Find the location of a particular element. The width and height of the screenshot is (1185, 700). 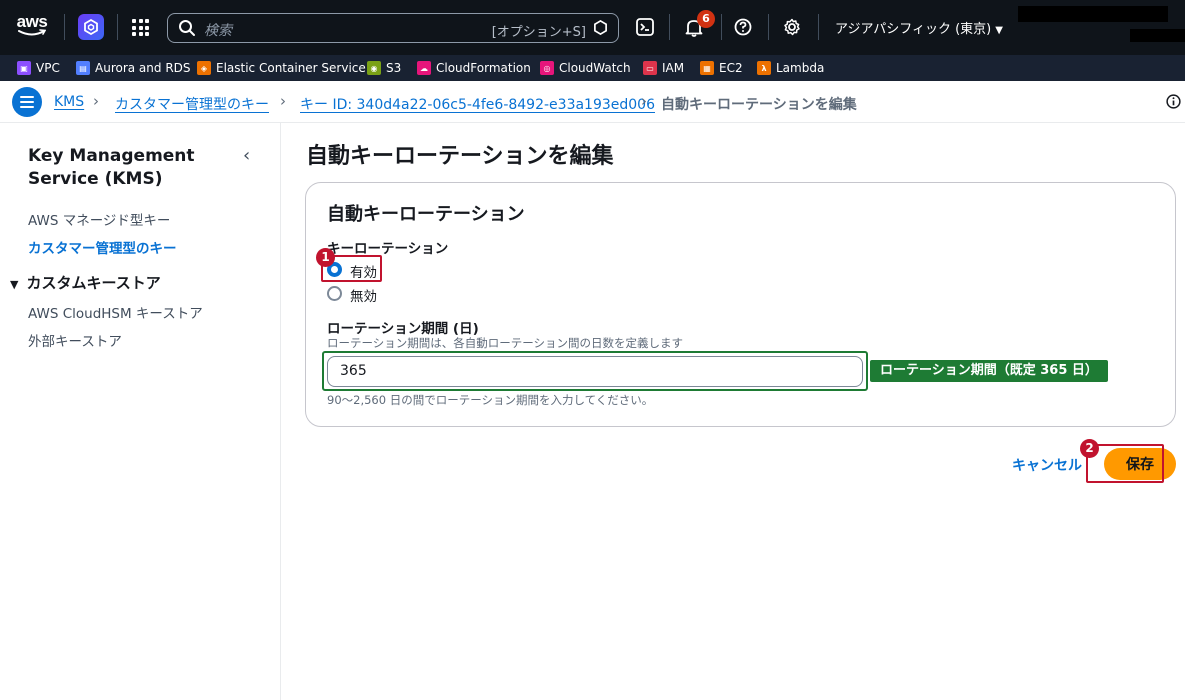

radio-disabled is located at coordinates (334, 293).